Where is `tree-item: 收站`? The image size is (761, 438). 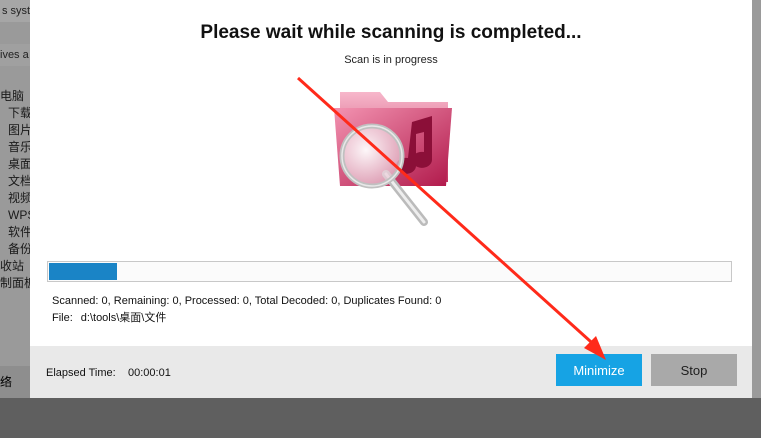 tree-item: 收站 is located at coordinates (12, 266).